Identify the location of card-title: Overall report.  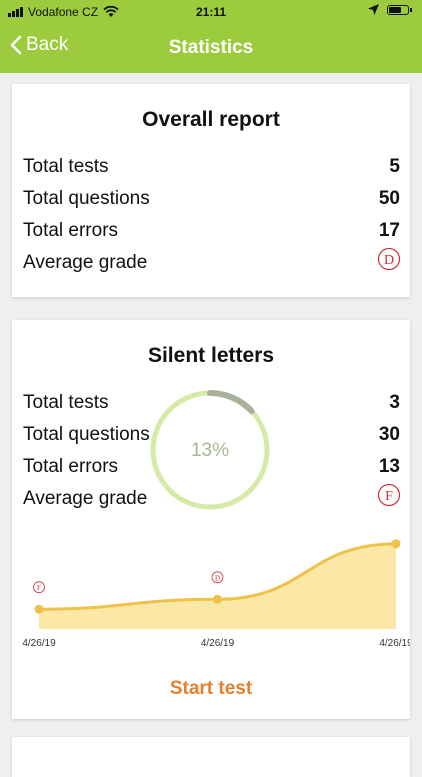
(211, 119).